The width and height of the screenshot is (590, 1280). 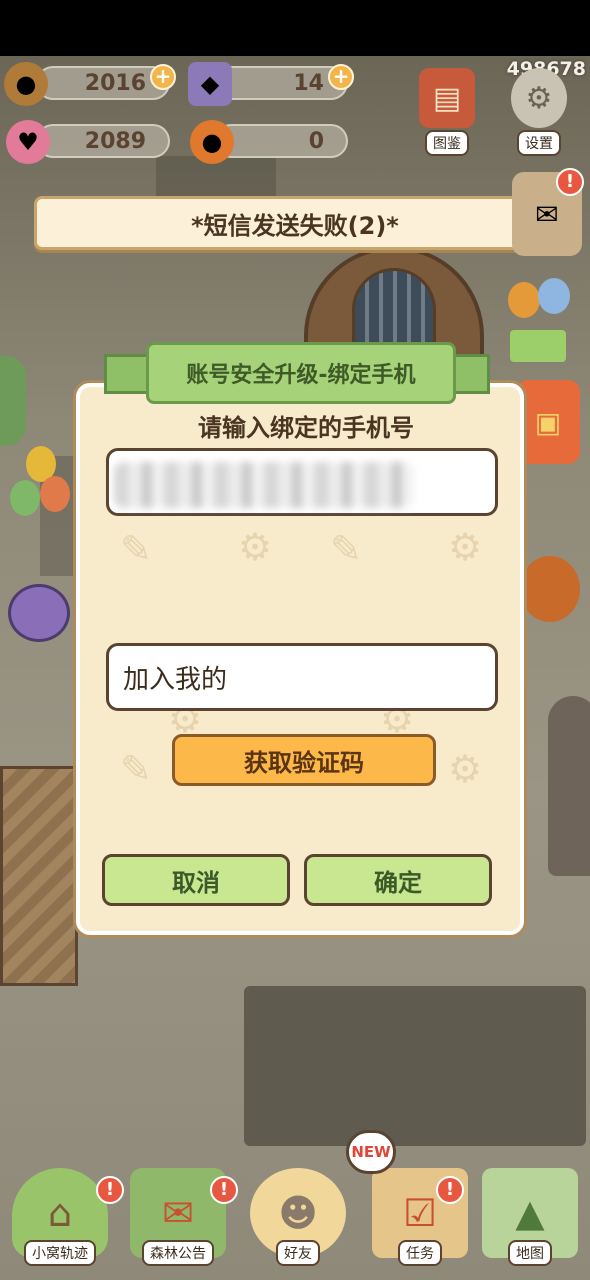 What do you see at coordinates (212, 142) in the screenshot?
I see `pumpkin-icon: ●` at bounding box center [212, 142].